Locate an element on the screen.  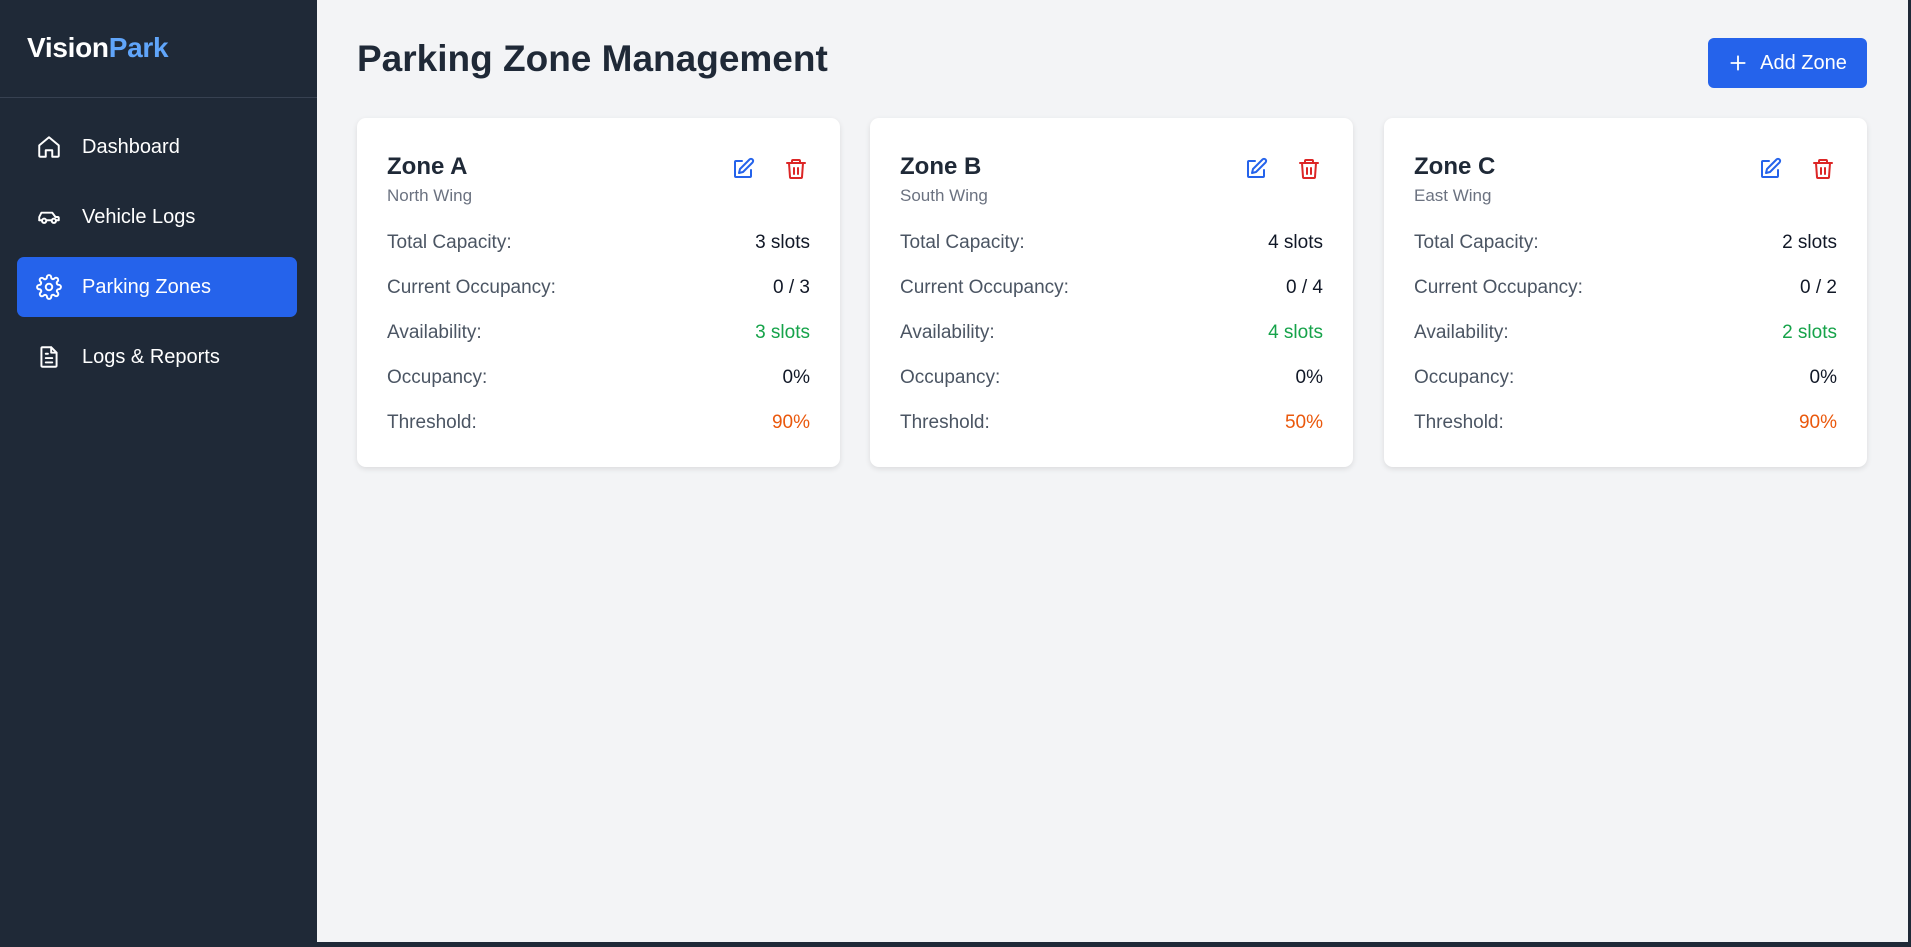
brand-accent: Park is located at coordinates (138, 47).